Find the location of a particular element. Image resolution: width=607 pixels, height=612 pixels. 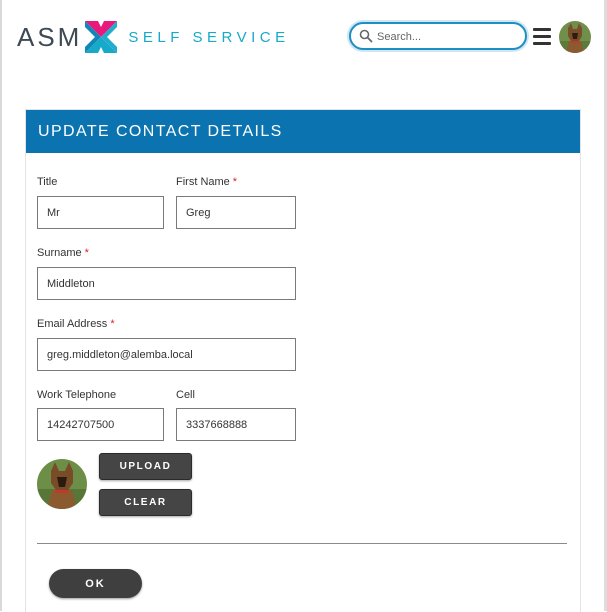

first-name-field is located at coordinates (236, 212).